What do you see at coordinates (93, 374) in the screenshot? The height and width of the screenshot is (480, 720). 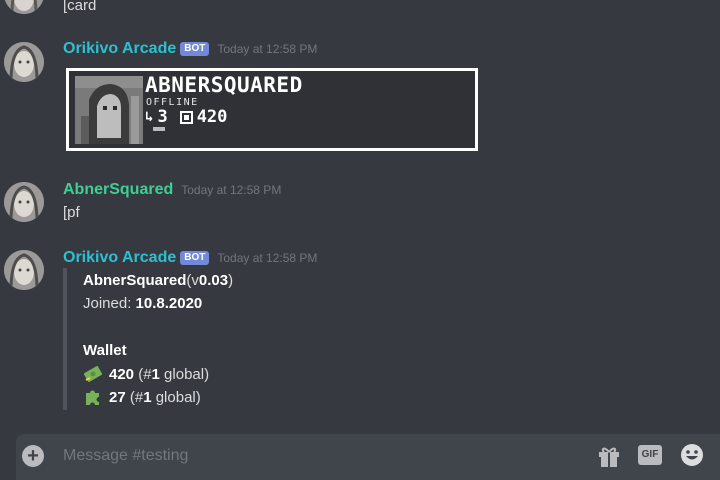 I see `money-icon` at bounding box center [93, 374].